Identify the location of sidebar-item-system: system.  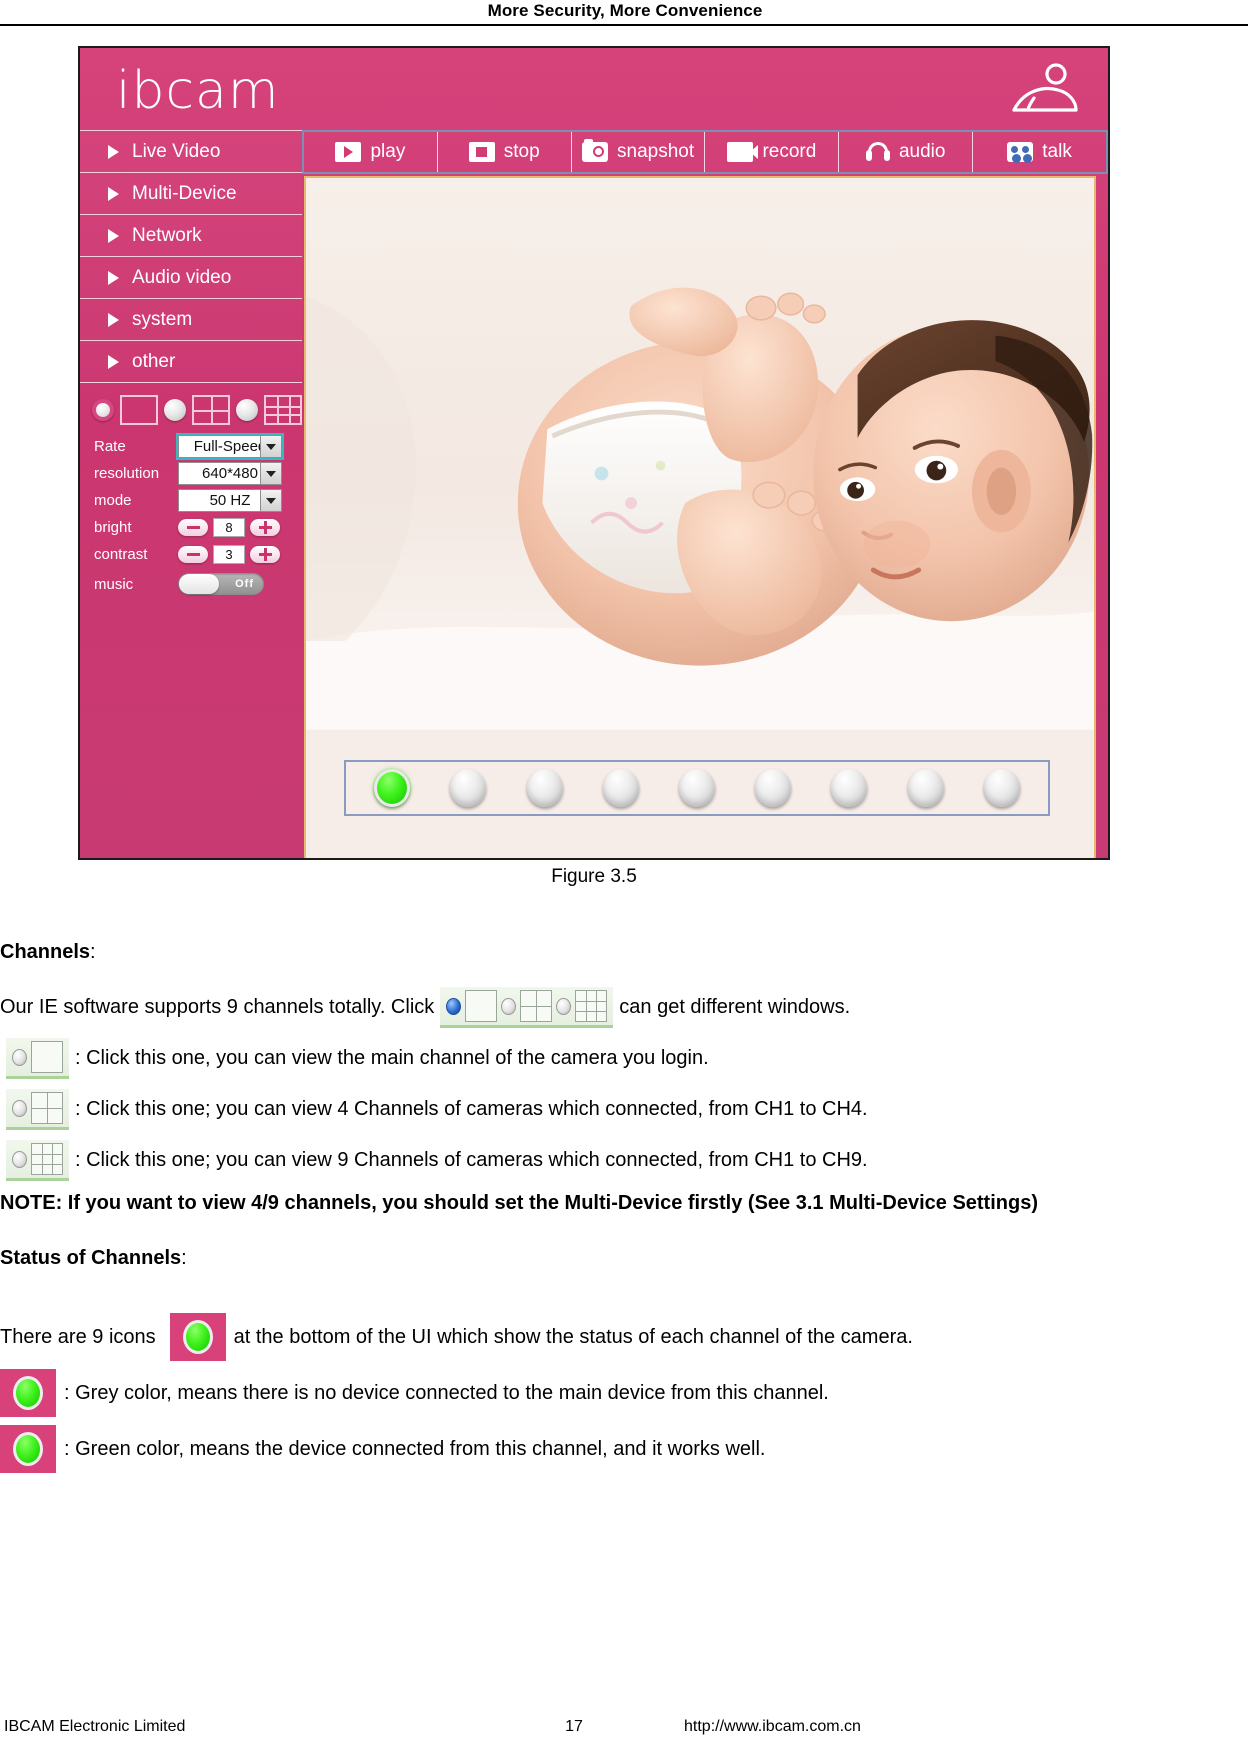
(191, 319).